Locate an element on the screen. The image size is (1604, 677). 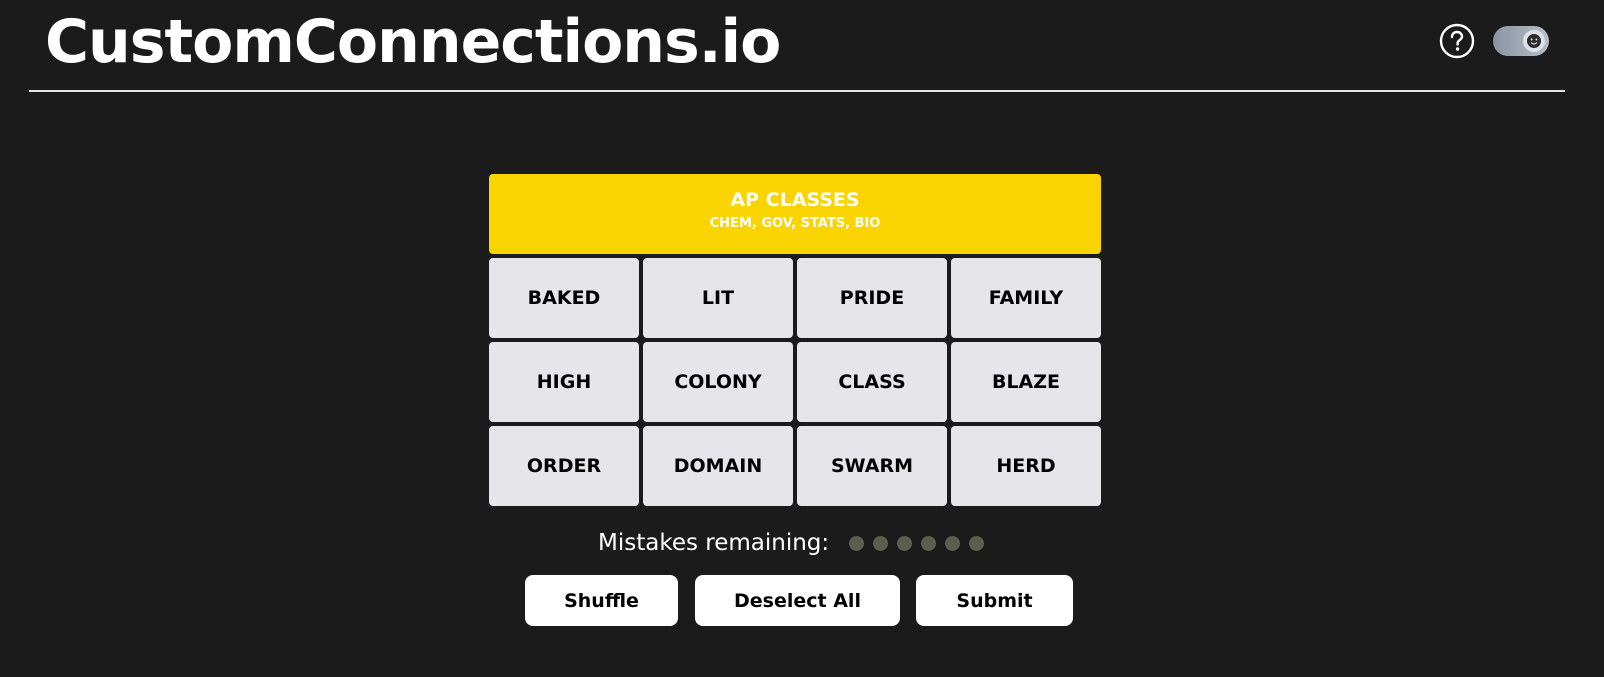
word-tile: LIT is located at coordinates (718, 298).